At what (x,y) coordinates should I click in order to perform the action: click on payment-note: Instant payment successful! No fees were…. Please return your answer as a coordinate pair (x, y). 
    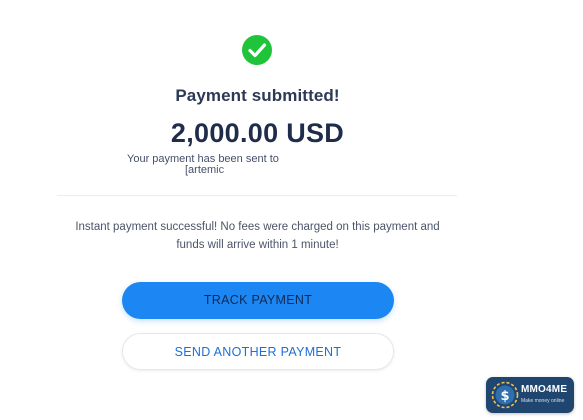
    Looking at the image, I should click on (257, 236).